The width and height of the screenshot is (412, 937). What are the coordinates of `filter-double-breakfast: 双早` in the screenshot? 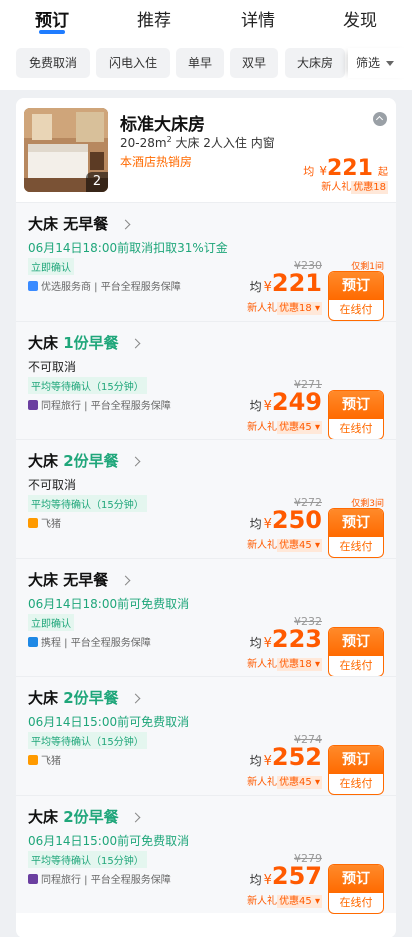 It's located at (254, 63).